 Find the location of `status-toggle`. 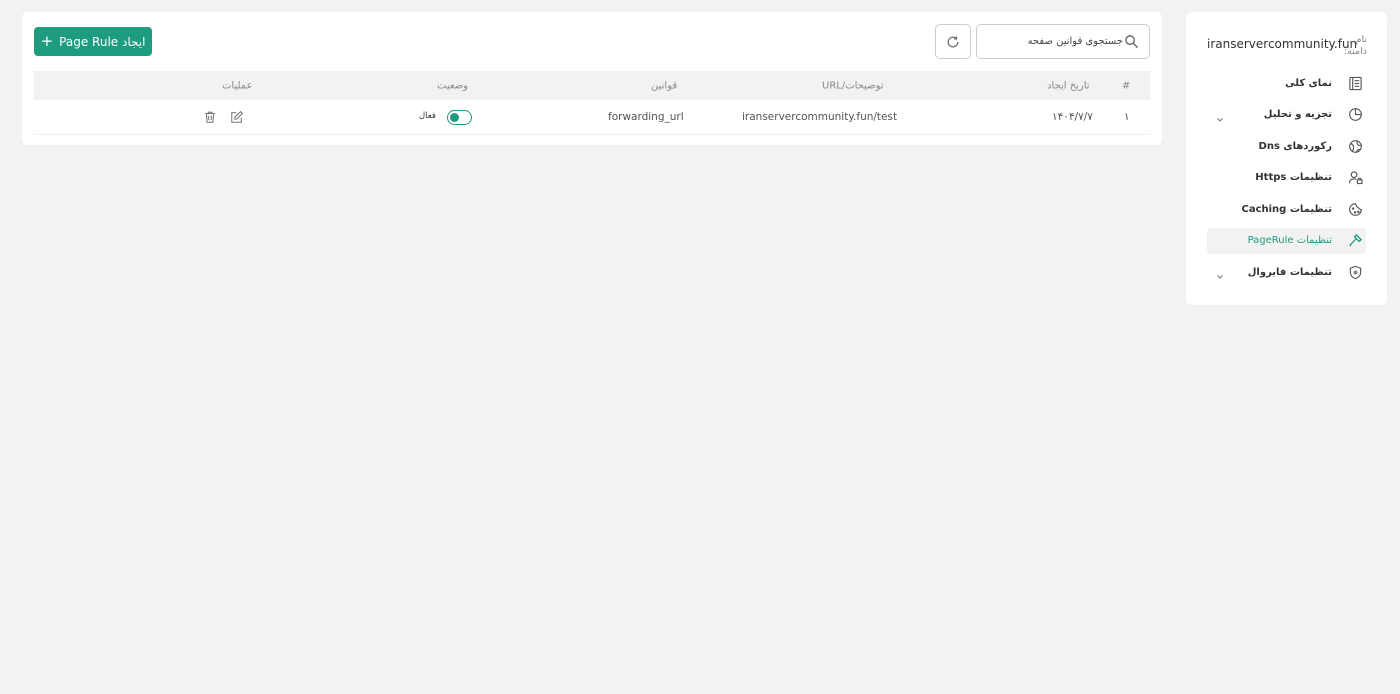

status-toggle is located at coordinates (459, 117).